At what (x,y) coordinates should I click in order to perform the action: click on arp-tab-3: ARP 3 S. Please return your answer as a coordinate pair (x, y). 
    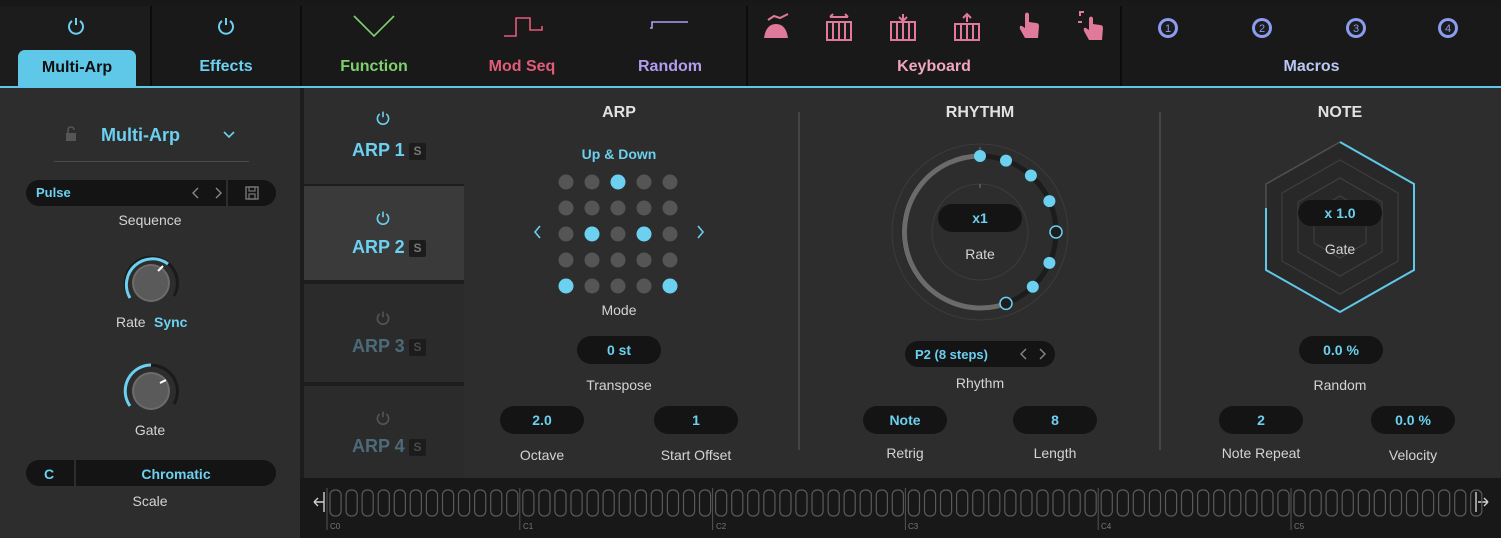
    Looking at the image, I should click on (384, 333).